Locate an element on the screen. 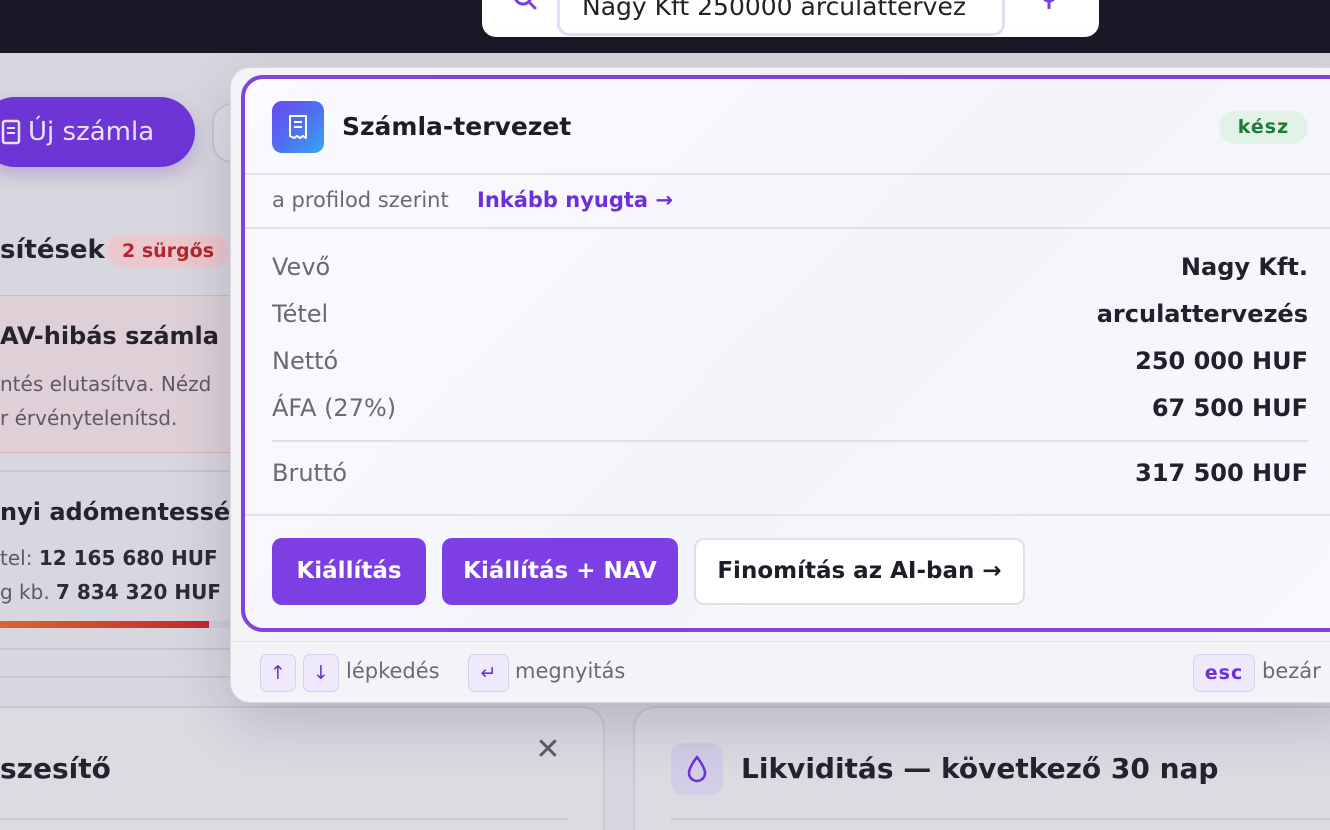 The image size is (1330, 830). search-input: Nagy Kft 250000 arculattervez is located at coordinates (781, 18).